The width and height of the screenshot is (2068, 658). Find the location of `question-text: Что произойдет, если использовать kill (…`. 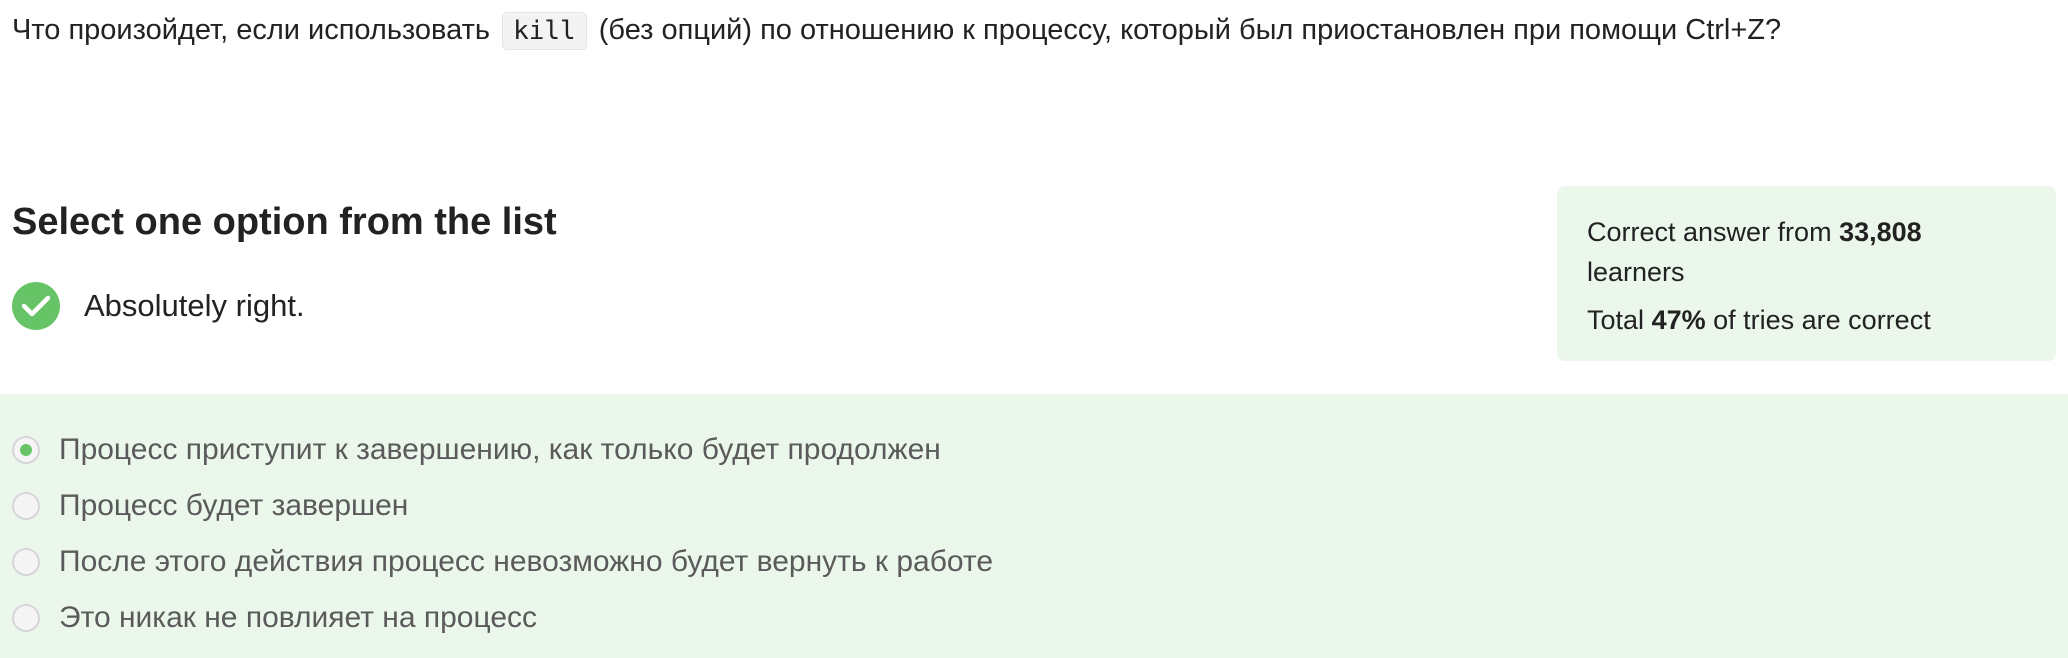

question-text: Что произойдет, если использовать kill (… is located at coordinates (896, 30).